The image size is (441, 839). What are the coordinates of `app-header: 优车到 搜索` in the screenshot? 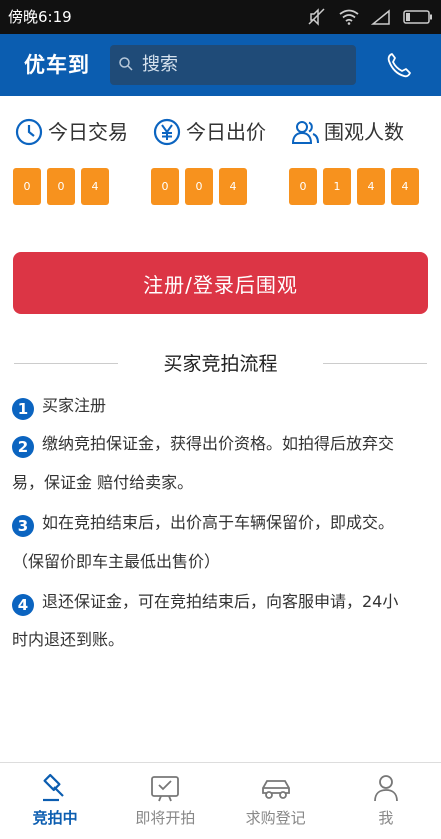 It's located at (220, 65).